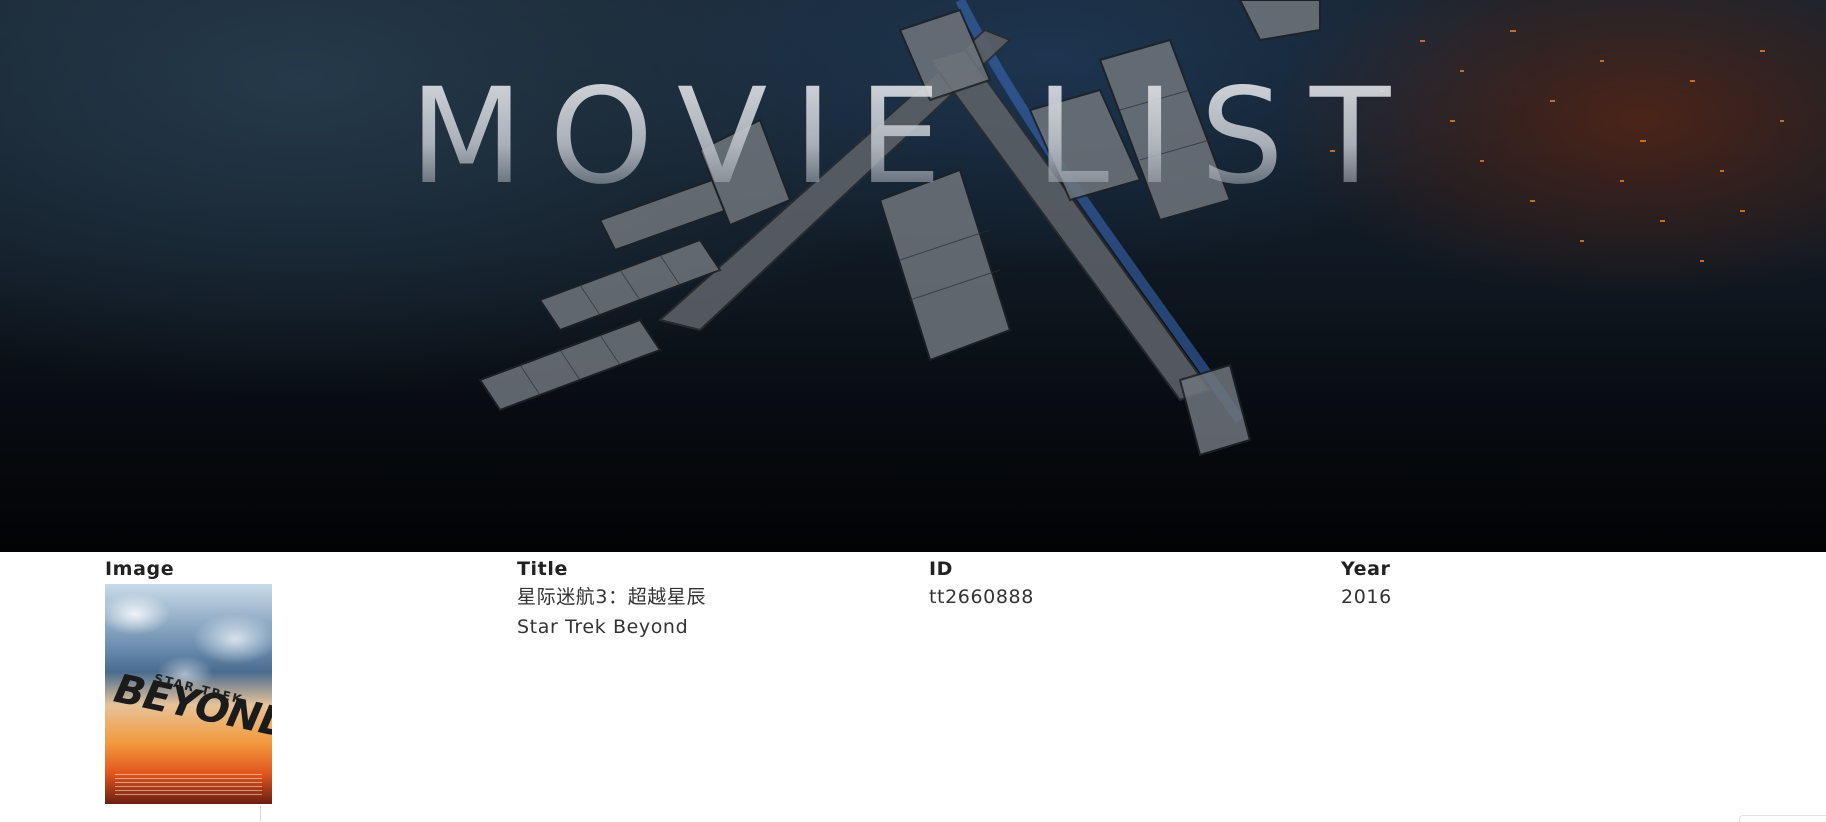 The image size is (1826, 822). I want to click on column-header-year: Year, so click(1366, 569).